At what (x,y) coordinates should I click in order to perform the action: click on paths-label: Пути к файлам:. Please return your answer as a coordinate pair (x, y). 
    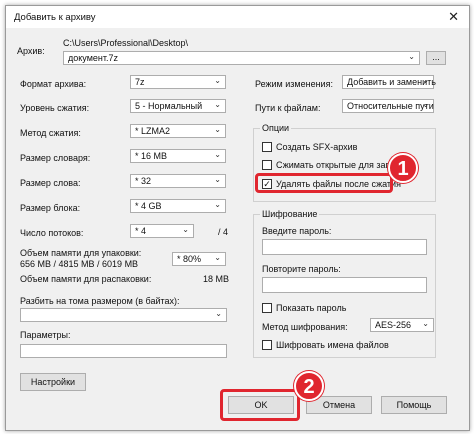
    Looking at the image, I should click on (288, 108).